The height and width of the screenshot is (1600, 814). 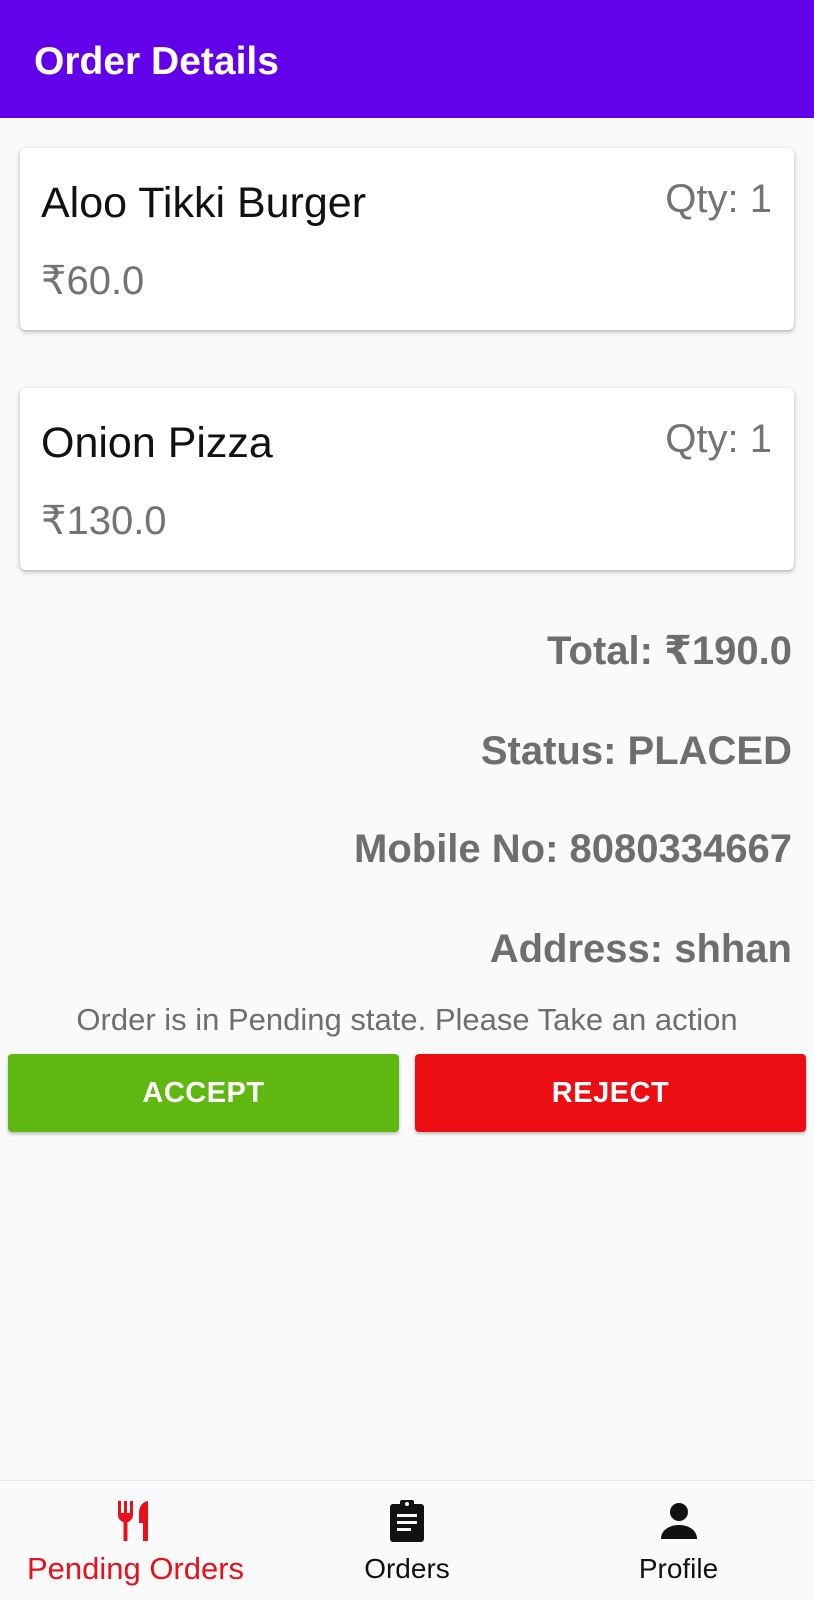 What do you see at coordinates (132, 1521) in the screenshot?
I see `fork-knife-icon` at bounding box center [132, 1521].